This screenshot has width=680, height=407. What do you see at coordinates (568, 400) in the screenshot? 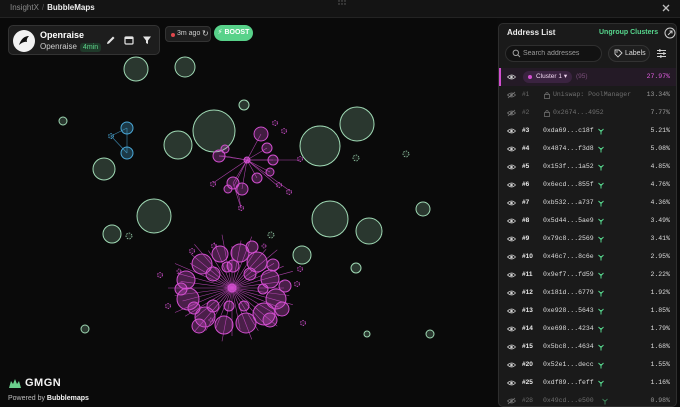
I see `address-text: 0x49cd...e500` at bounding box center [568, 400].